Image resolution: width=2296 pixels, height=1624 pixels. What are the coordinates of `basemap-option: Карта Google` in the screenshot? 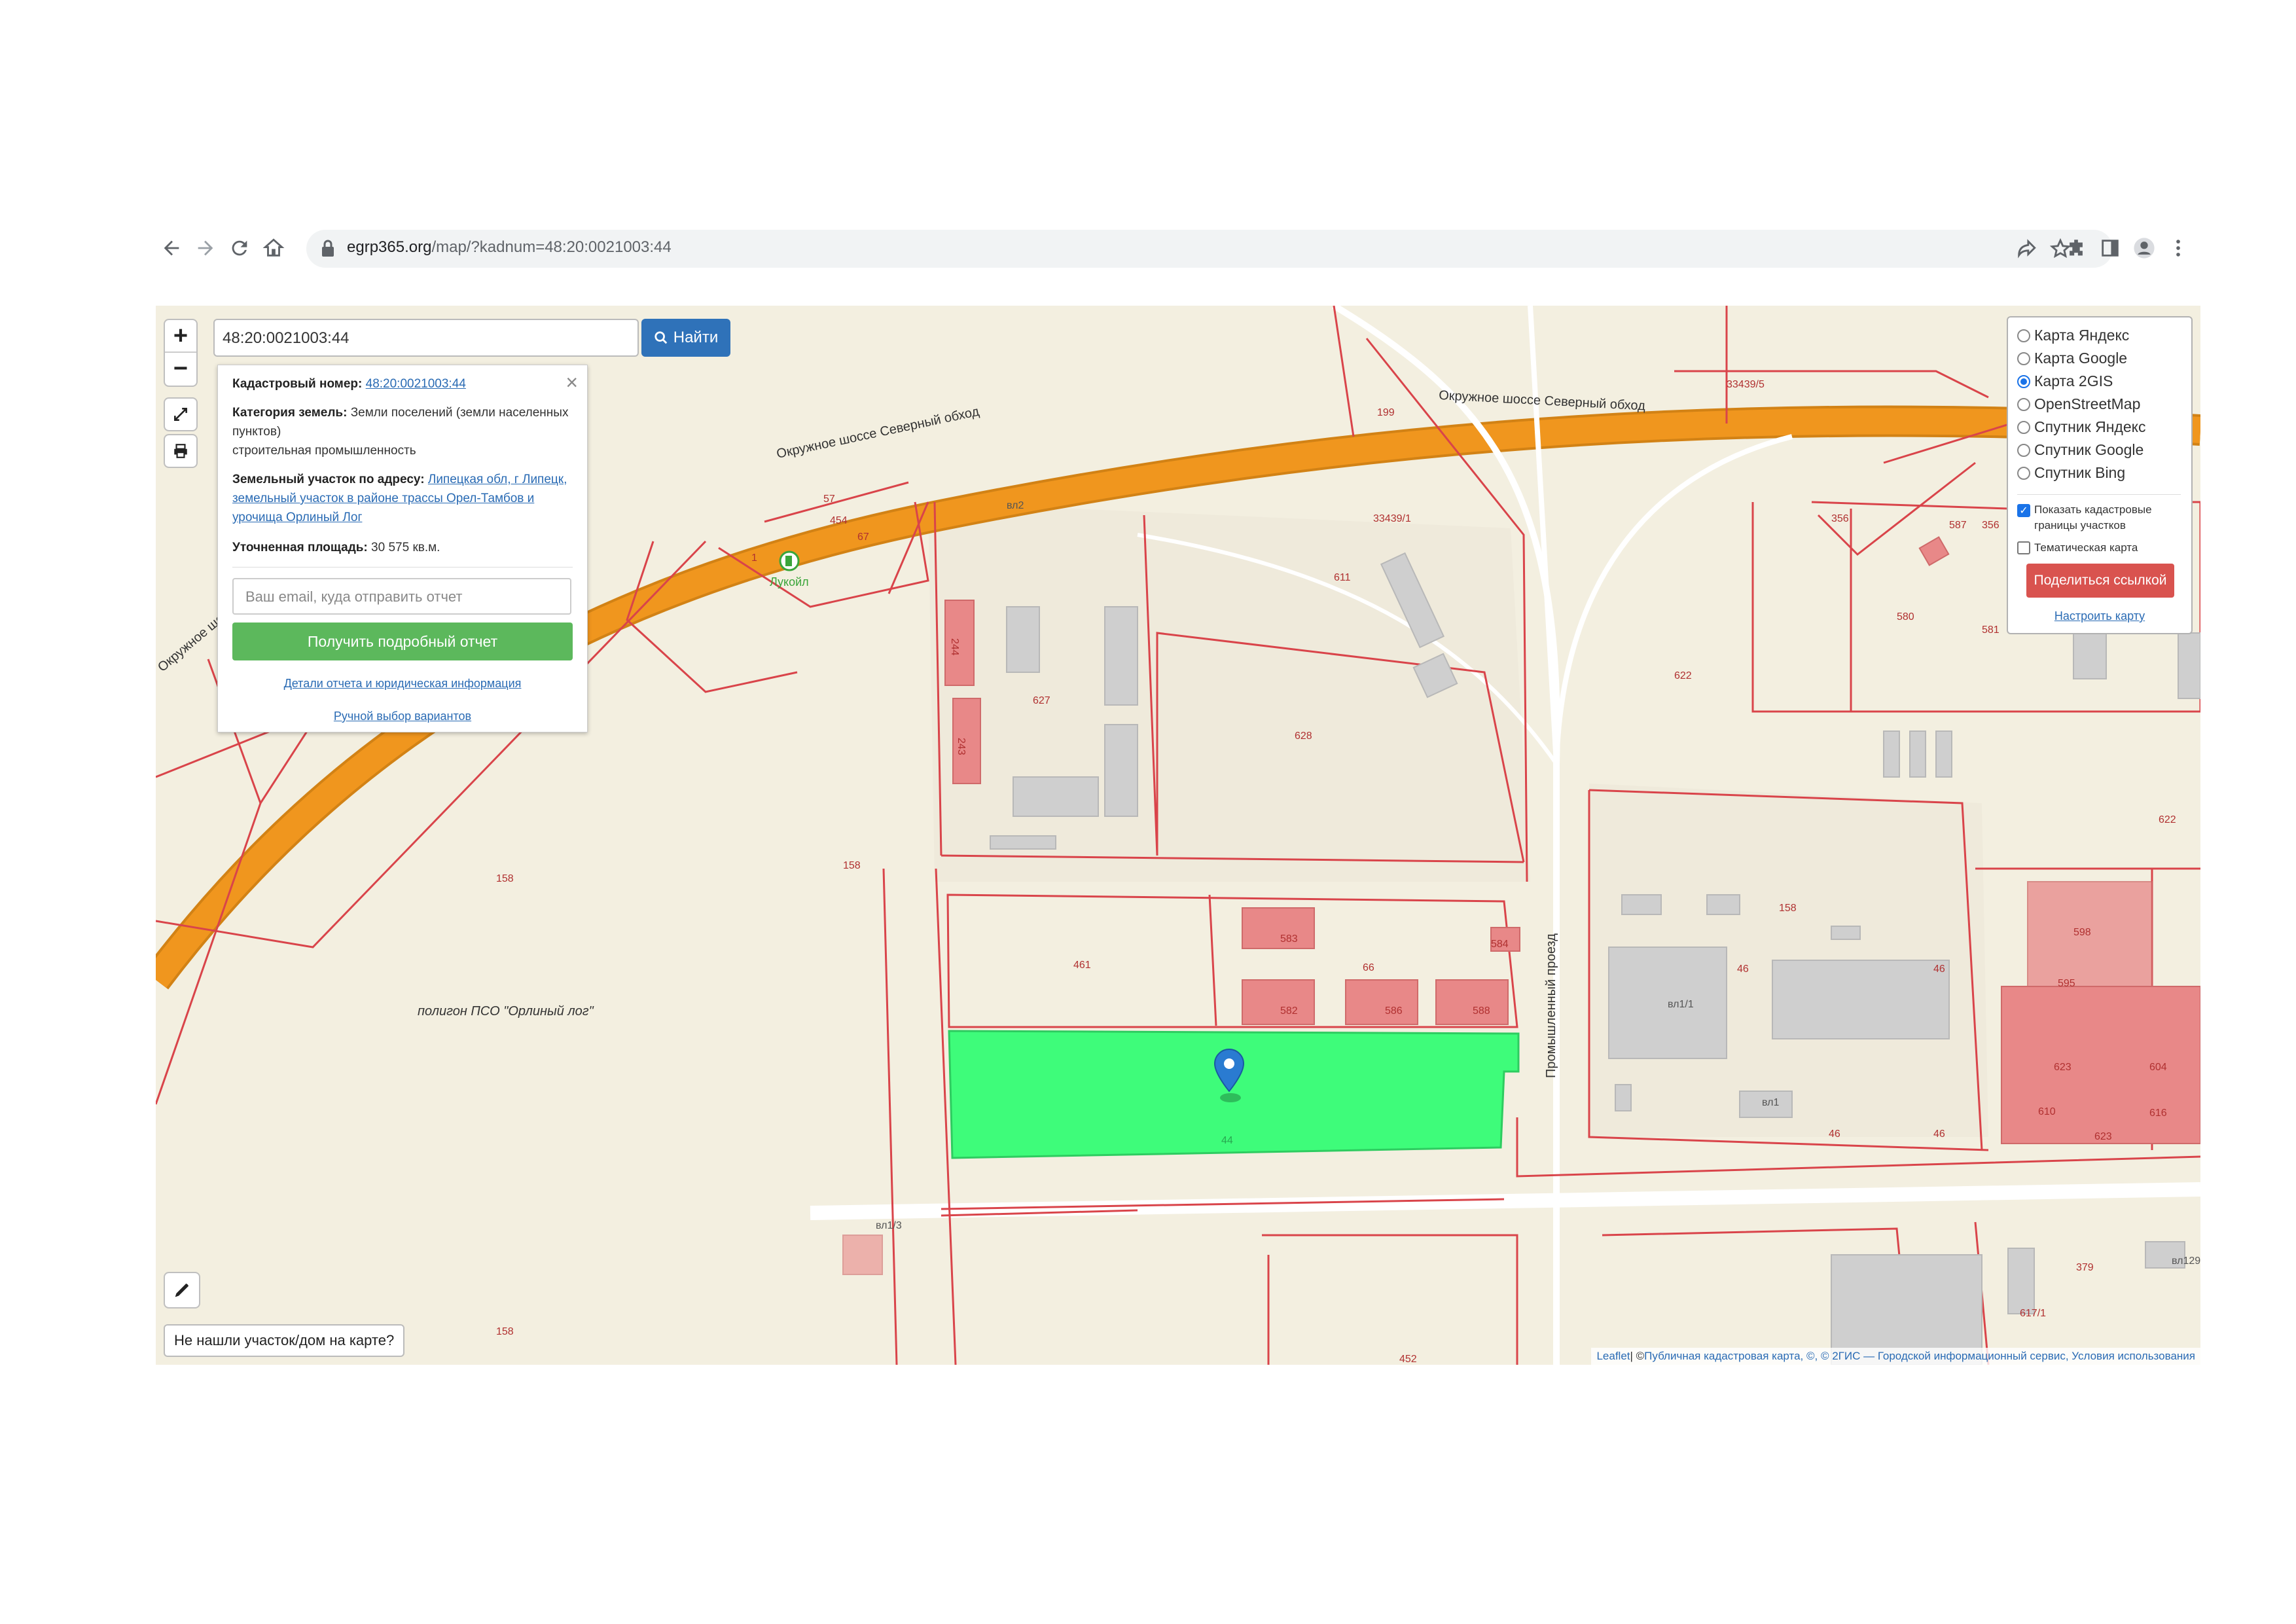 It's located at (2072, 358).